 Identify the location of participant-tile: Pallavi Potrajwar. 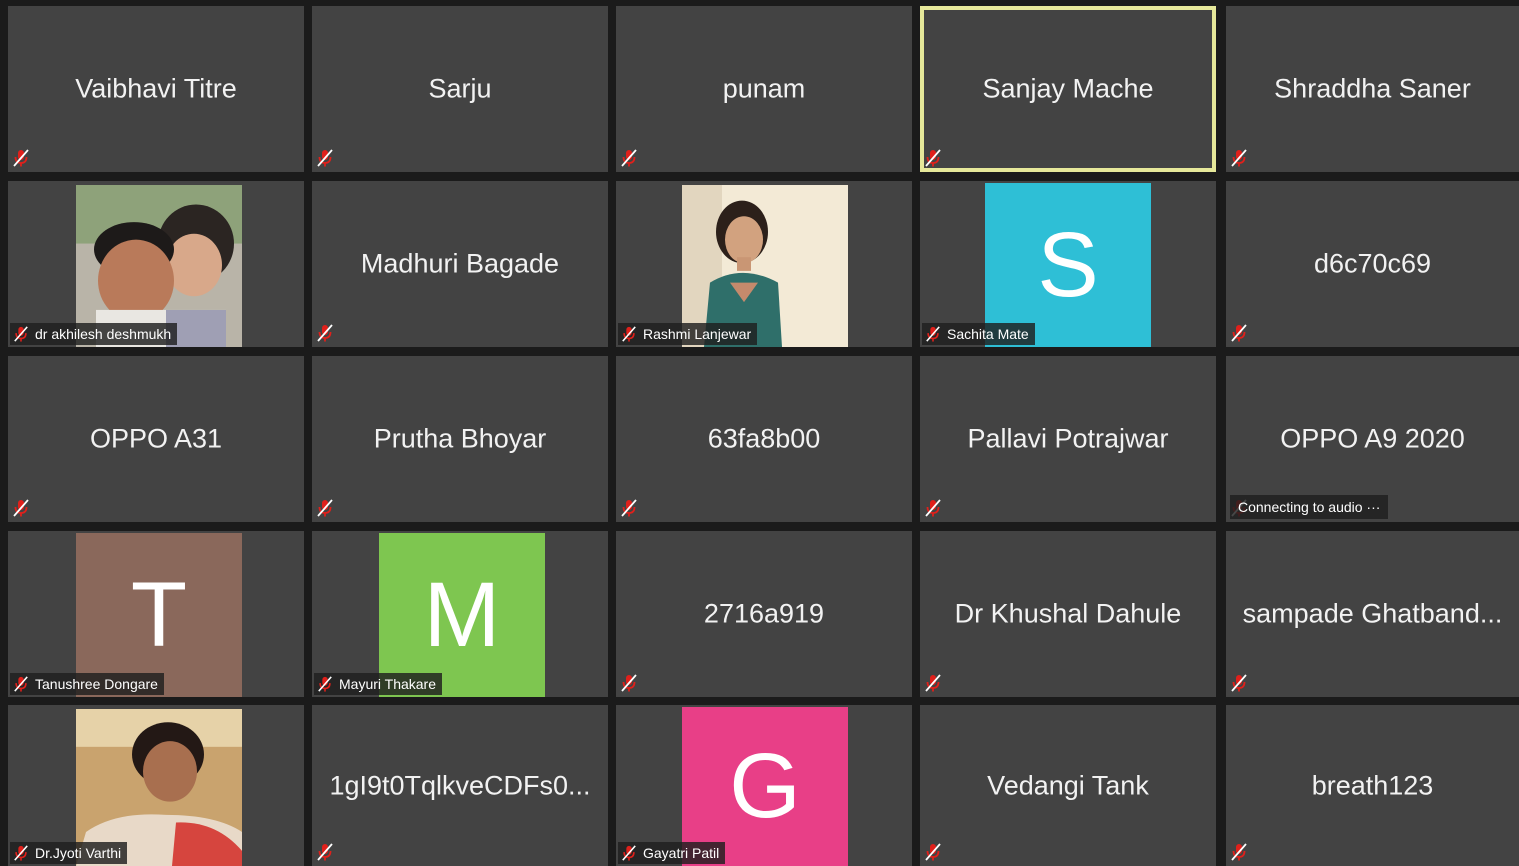
(1068, 439).